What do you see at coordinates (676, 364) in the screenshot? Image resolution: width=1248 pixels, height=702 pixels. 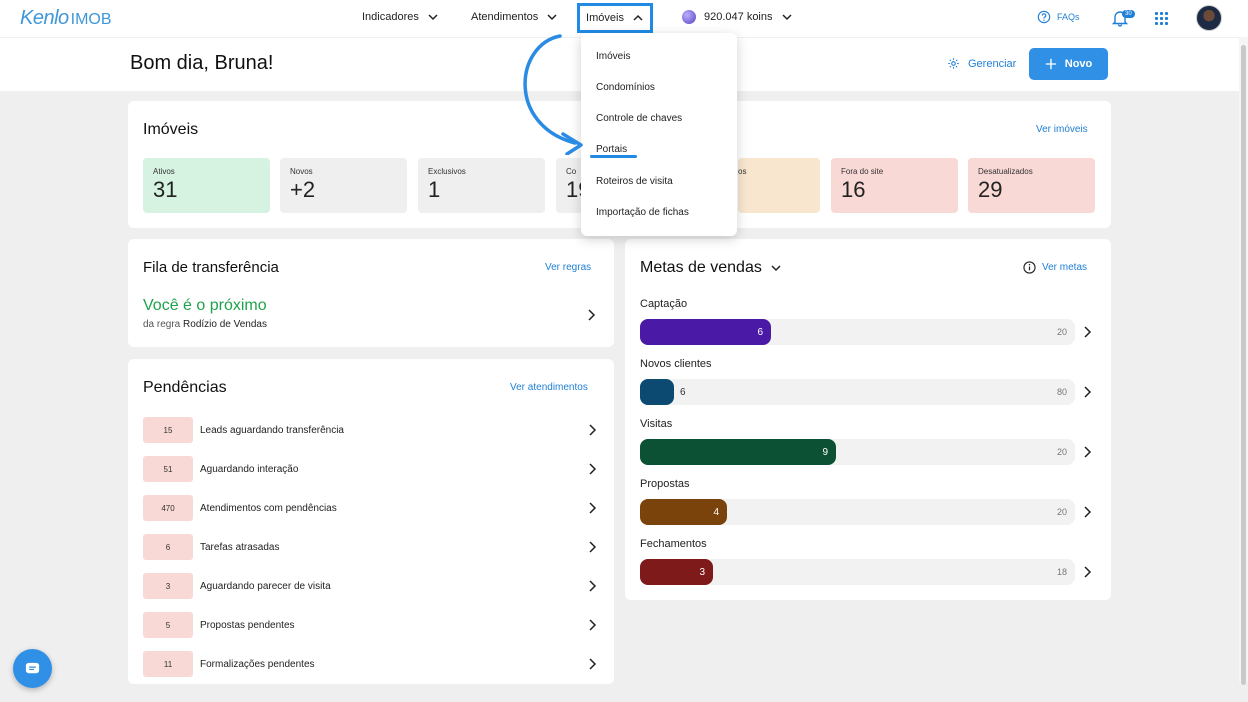 I see `goal-label: Novos clientes` at bounding box center [676, 364].